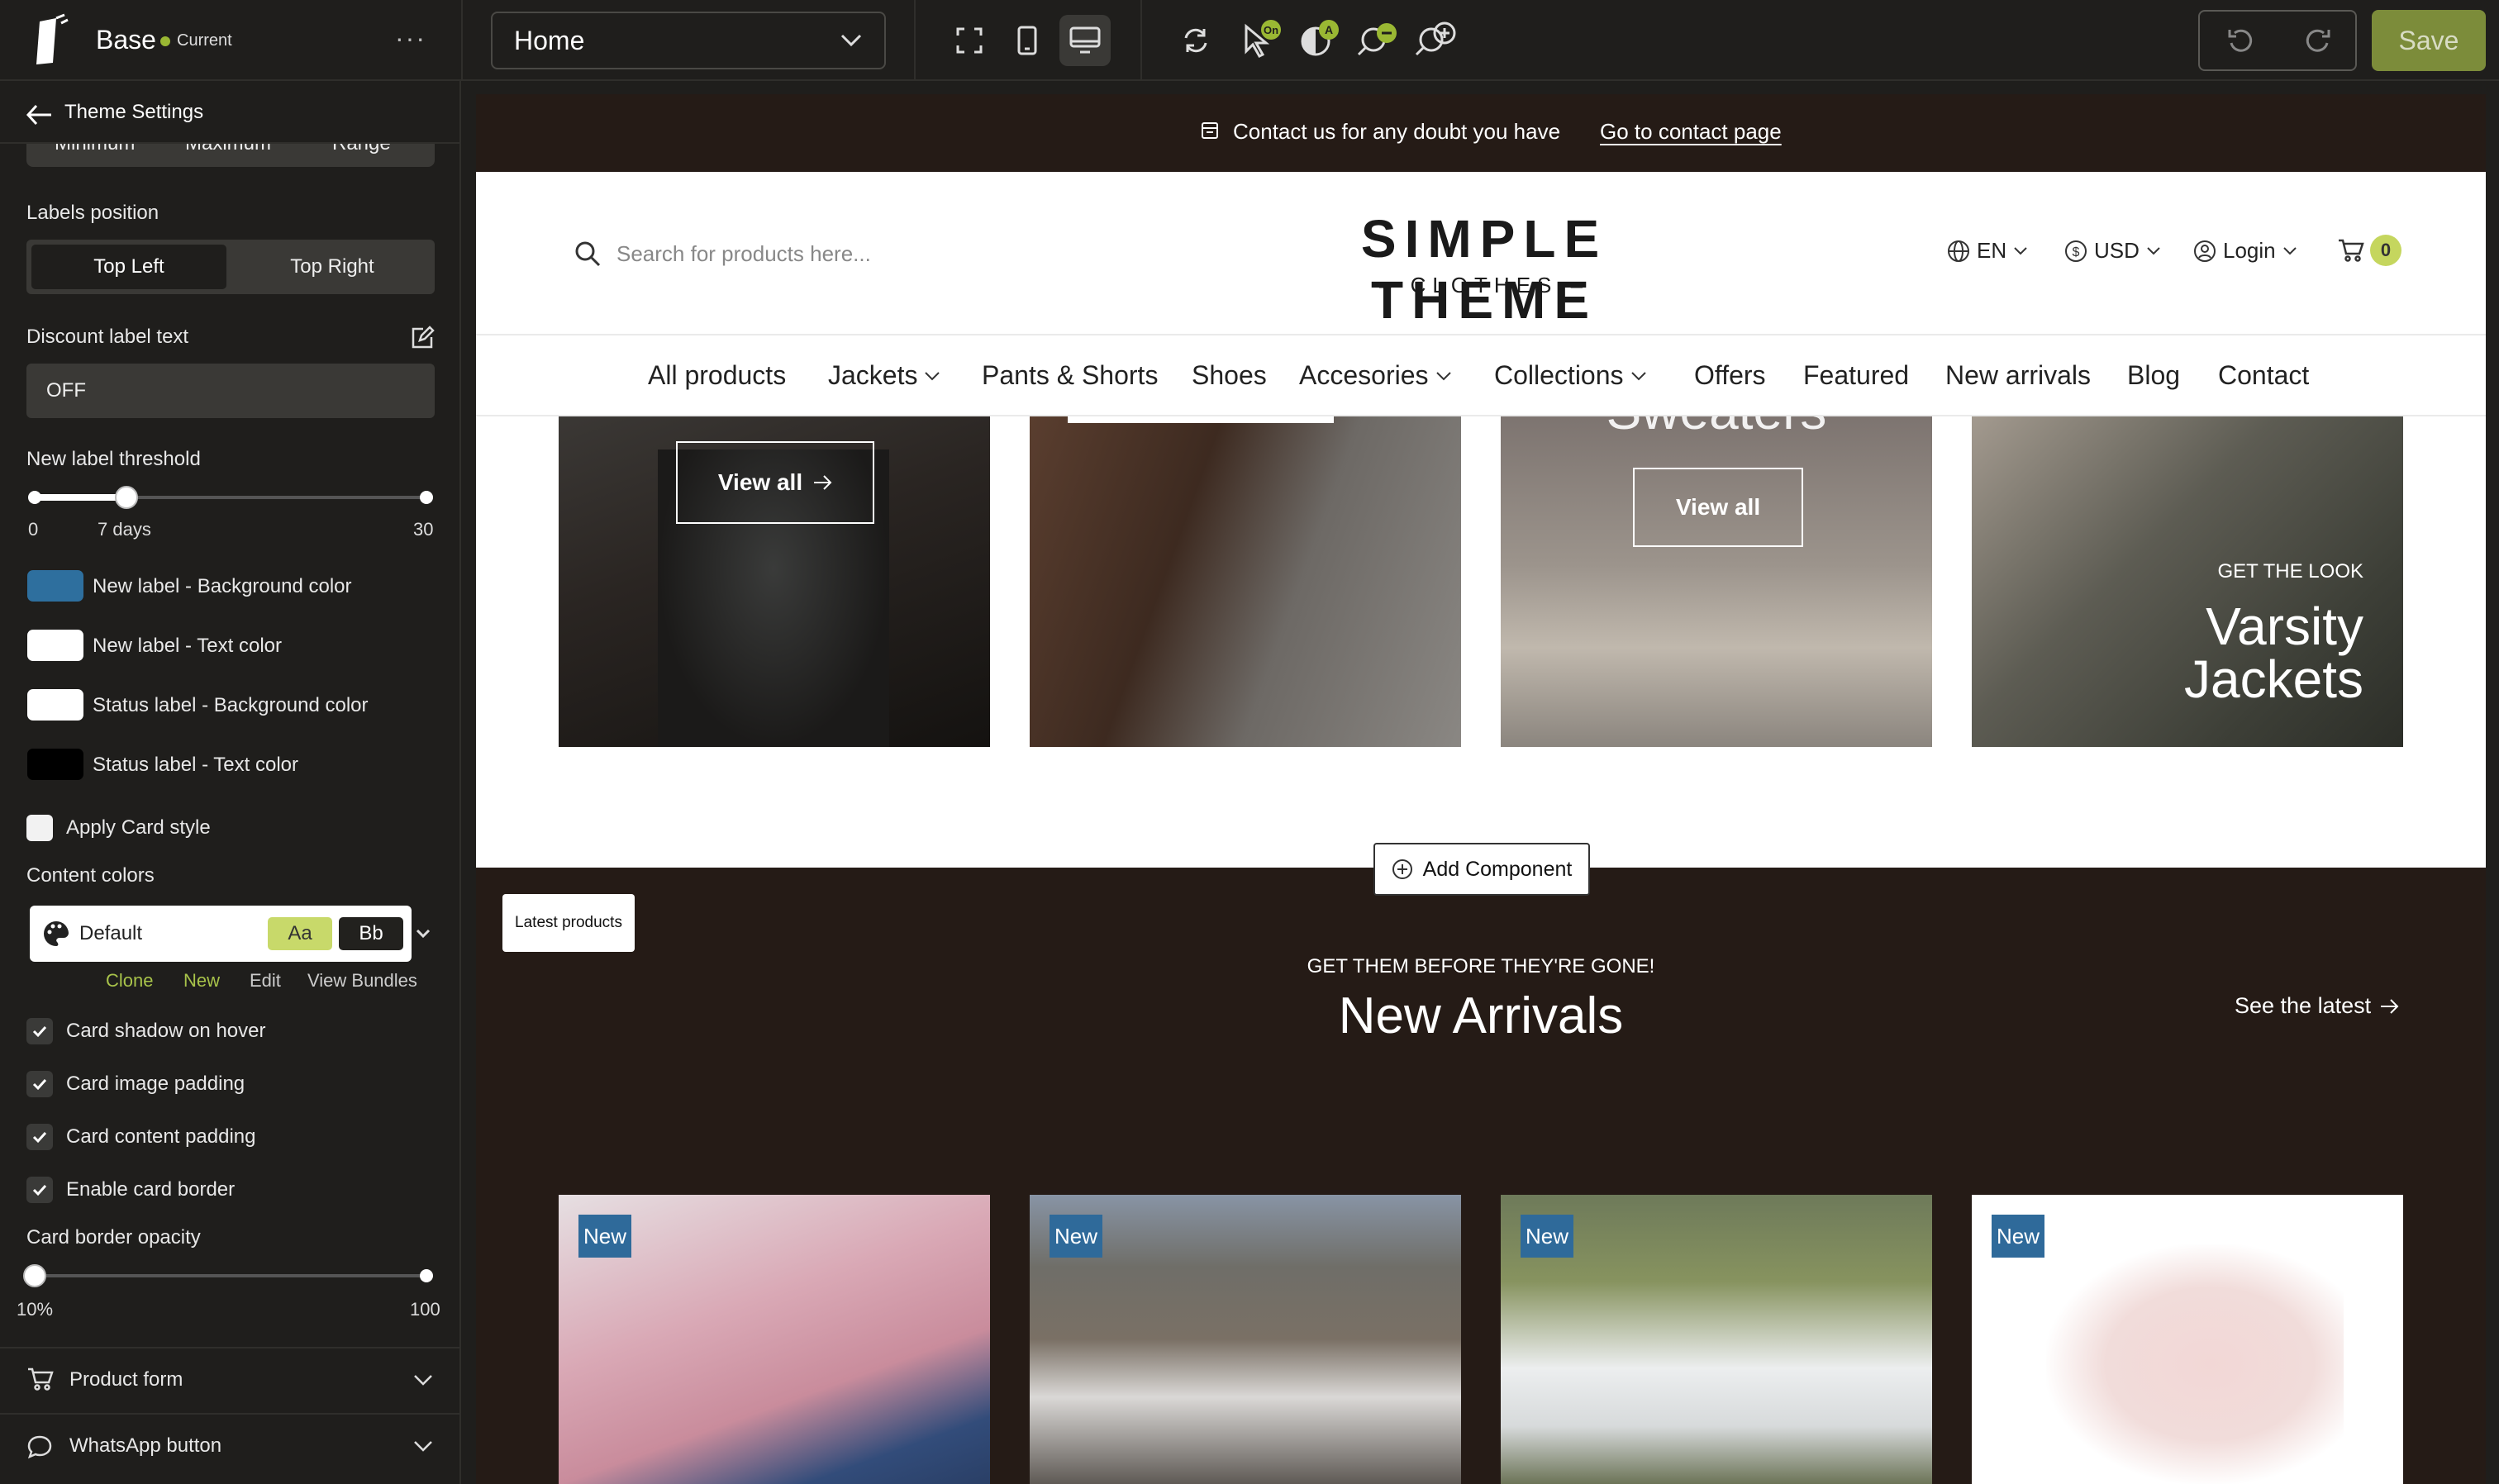  Describe the element at coordinates (166, 1031) in the screenshot. I see `card-shadow-label: Card shadow on hover` at that location.